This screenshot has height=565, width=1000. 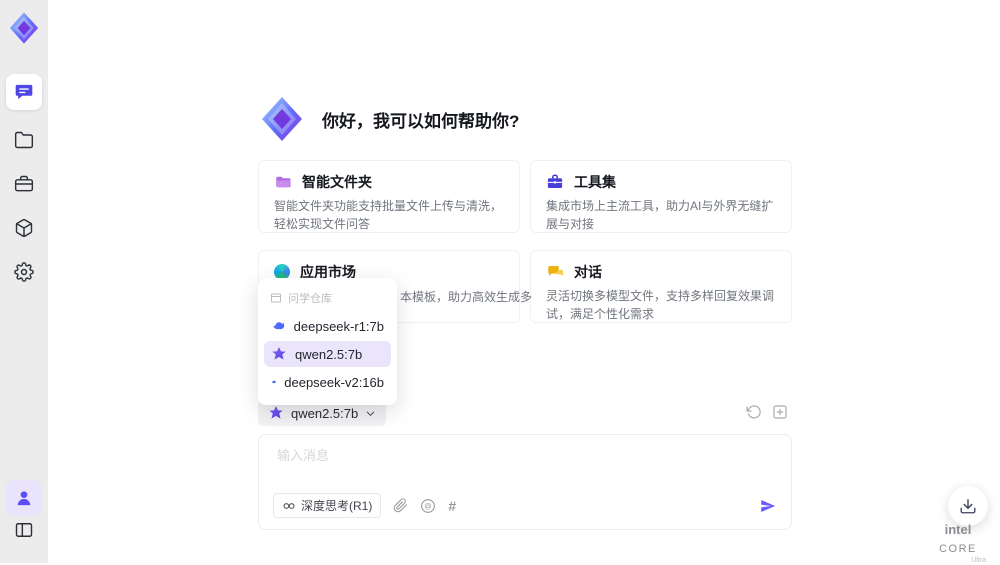 I want to click on sidebar-item-profile, so click(x=24, y=498).